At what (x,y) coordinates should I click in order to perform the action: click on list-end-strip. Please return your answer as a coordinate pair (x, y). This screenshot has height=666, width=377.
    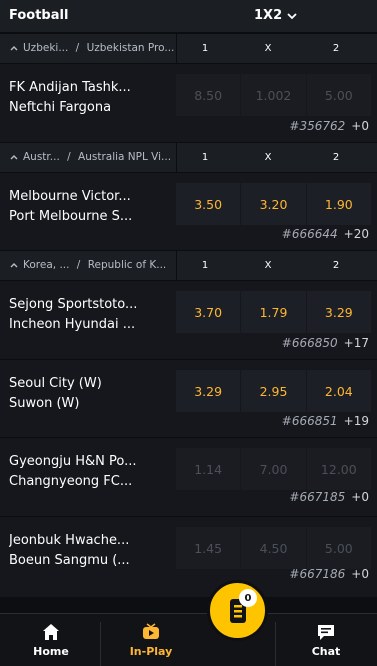
    Looking at the image, I should click on (188, 605).